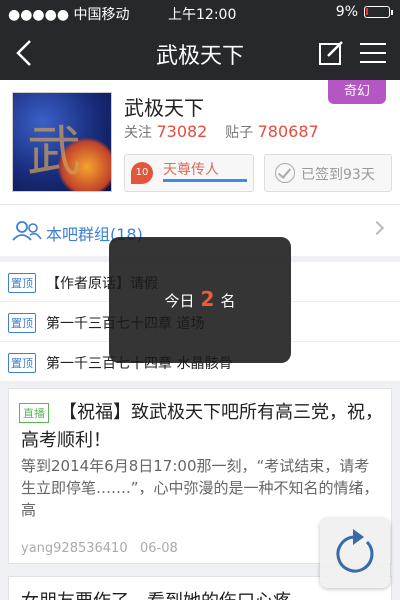  Describe the element at coordinates (182, 131) in the screenshot. I see `follow-count: 73082` at that location.